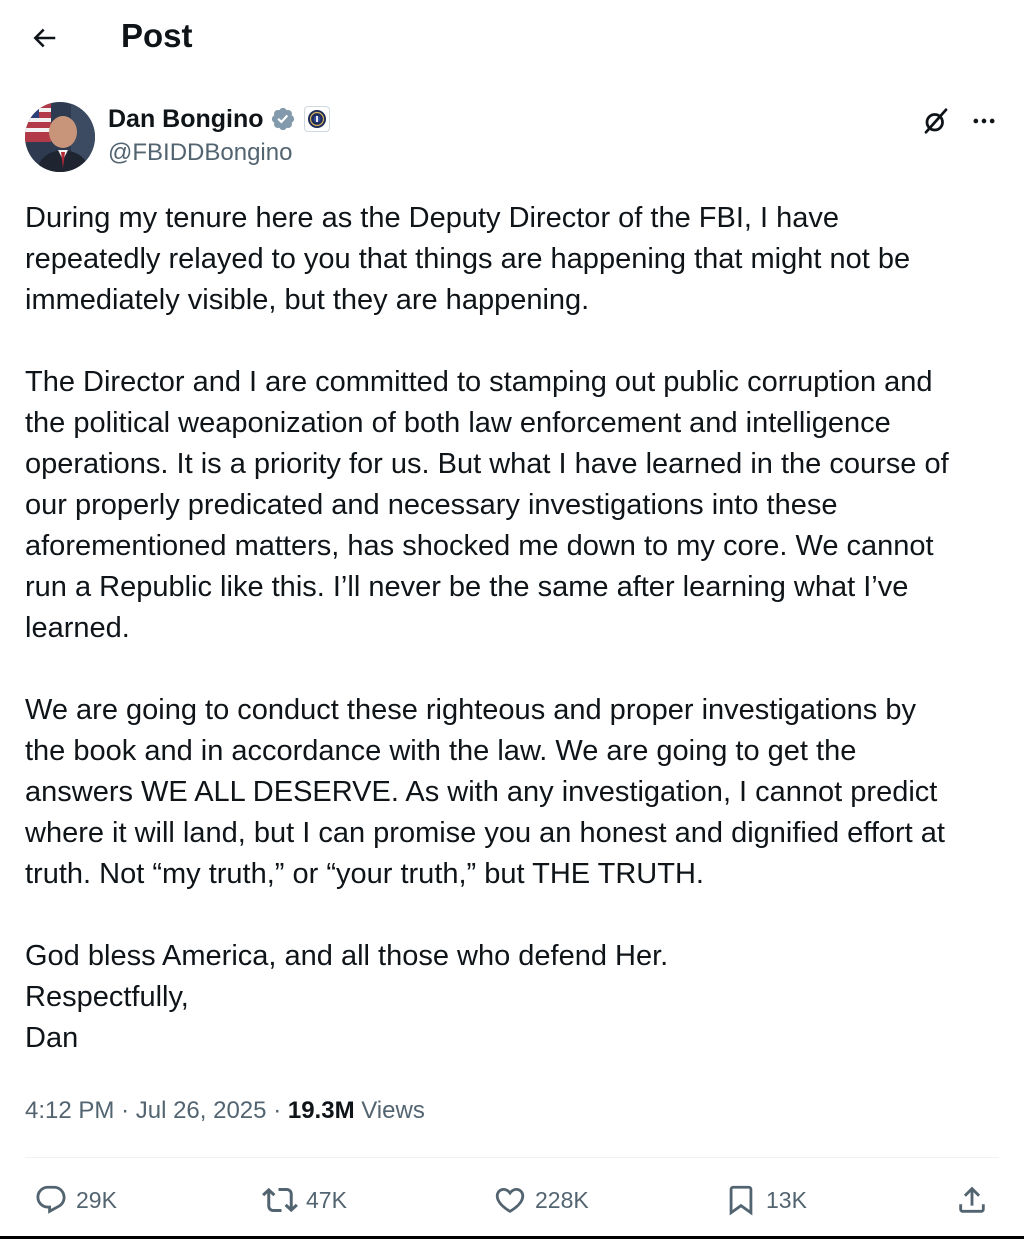 Image resolution: width=1024 pixels, height=1239 pixels. I want to click on more-icon, so click(984, 121).